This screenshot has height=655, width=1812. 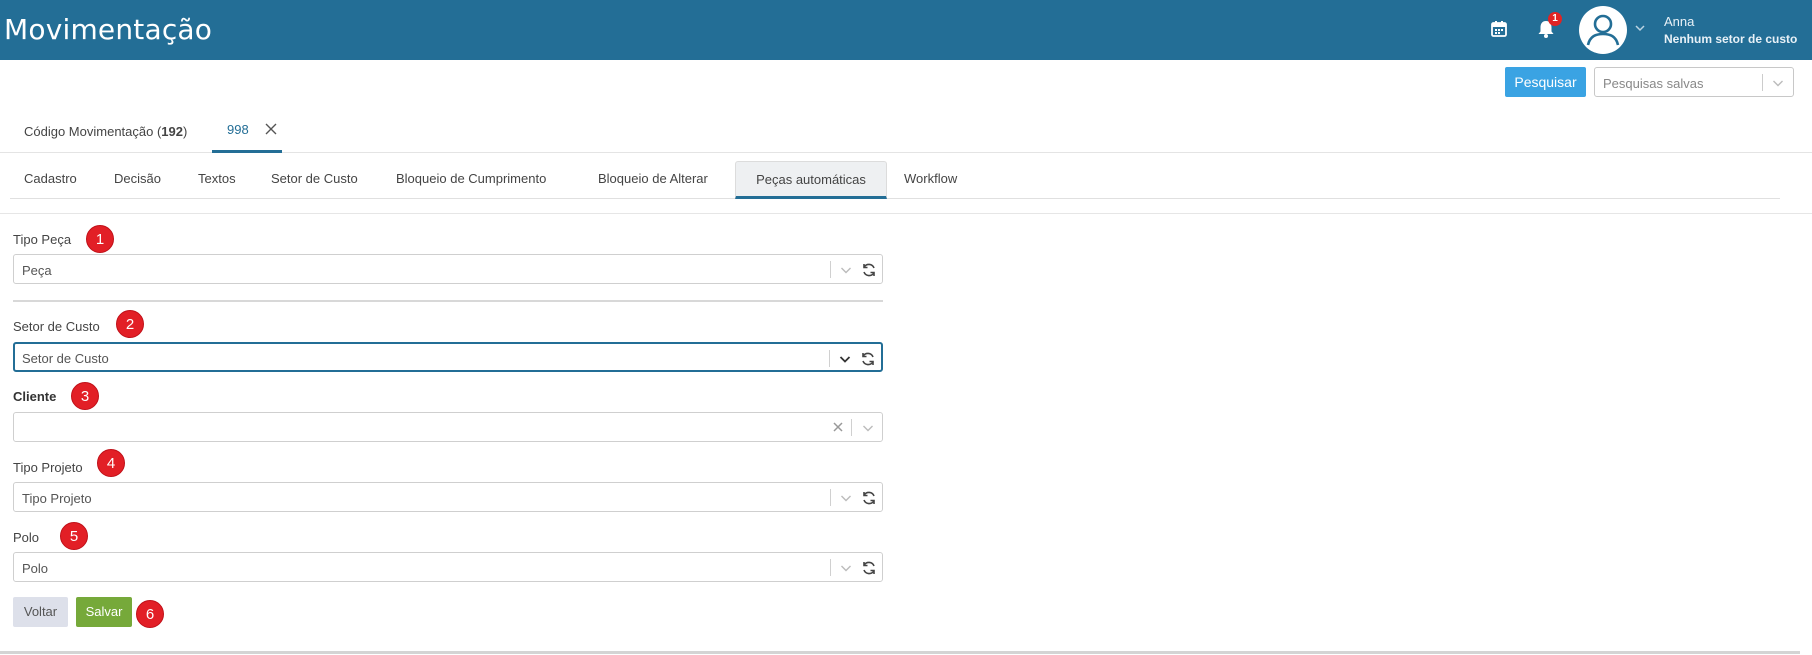 I want to click on bottom-border, so click(x=900, y=652).